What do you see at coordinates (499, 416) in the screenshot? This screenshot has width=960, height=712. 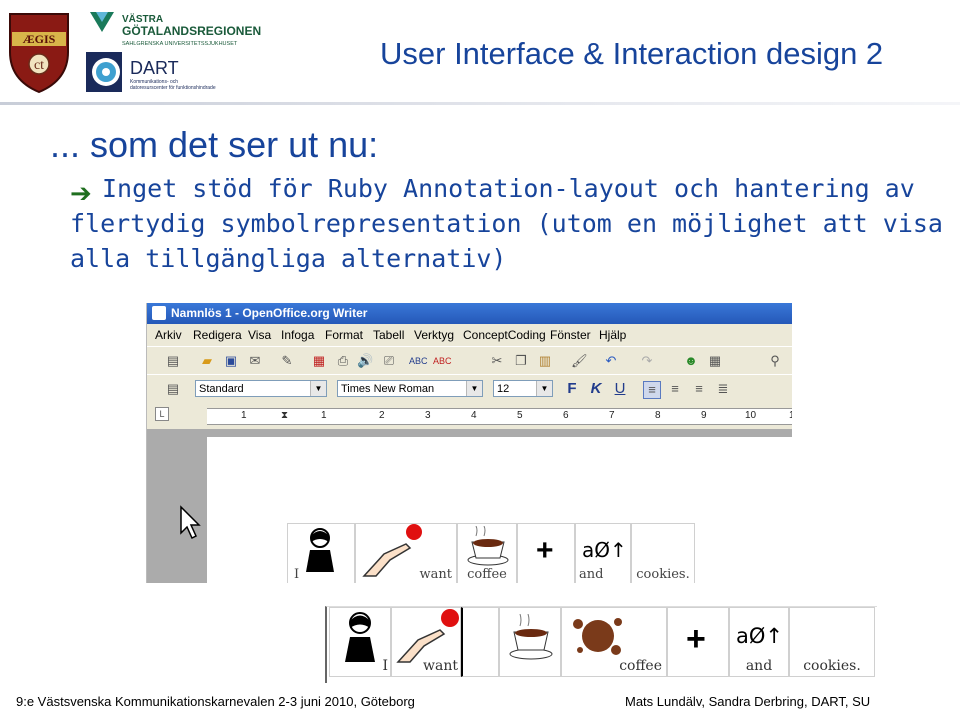 I see `ruler-strip: 1 ⧗ 1 2 3 4 5 6 7 8 9 10 11` at bounding box center [499, 416].